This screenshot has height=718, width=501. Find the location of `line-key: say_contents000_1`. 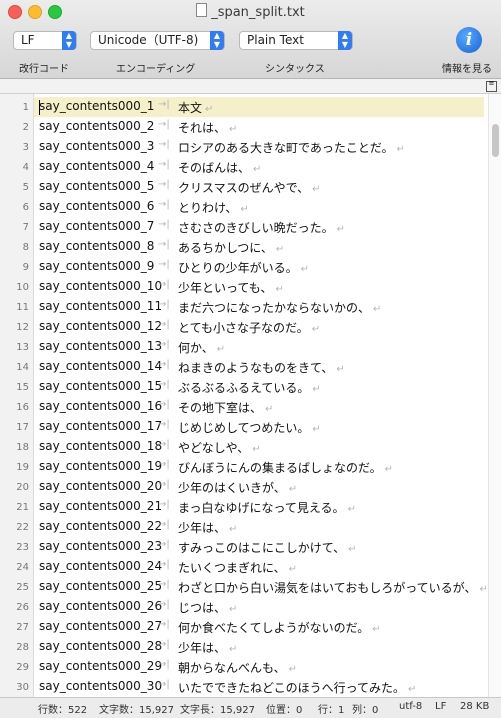

line-key: say_contents000_1 is located at coordinates (97, 106).